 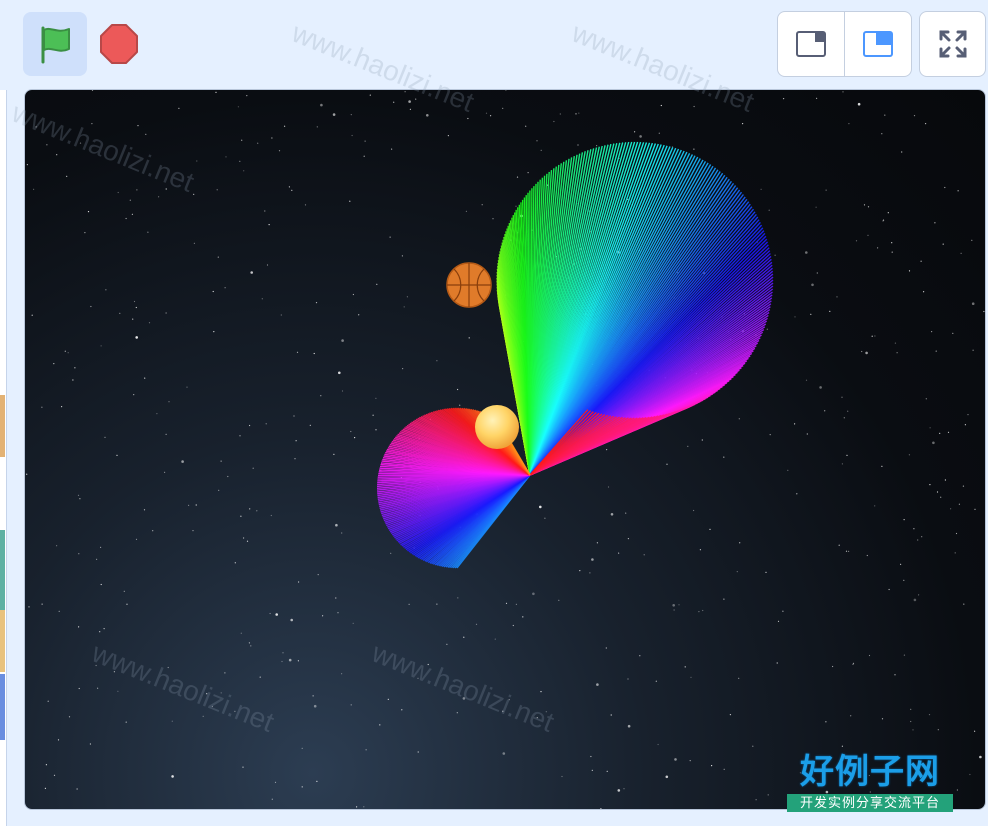 I want to click on site-logo-watermark: 好例子网 开发实例分享交流平台, so click(x=870, y=785).